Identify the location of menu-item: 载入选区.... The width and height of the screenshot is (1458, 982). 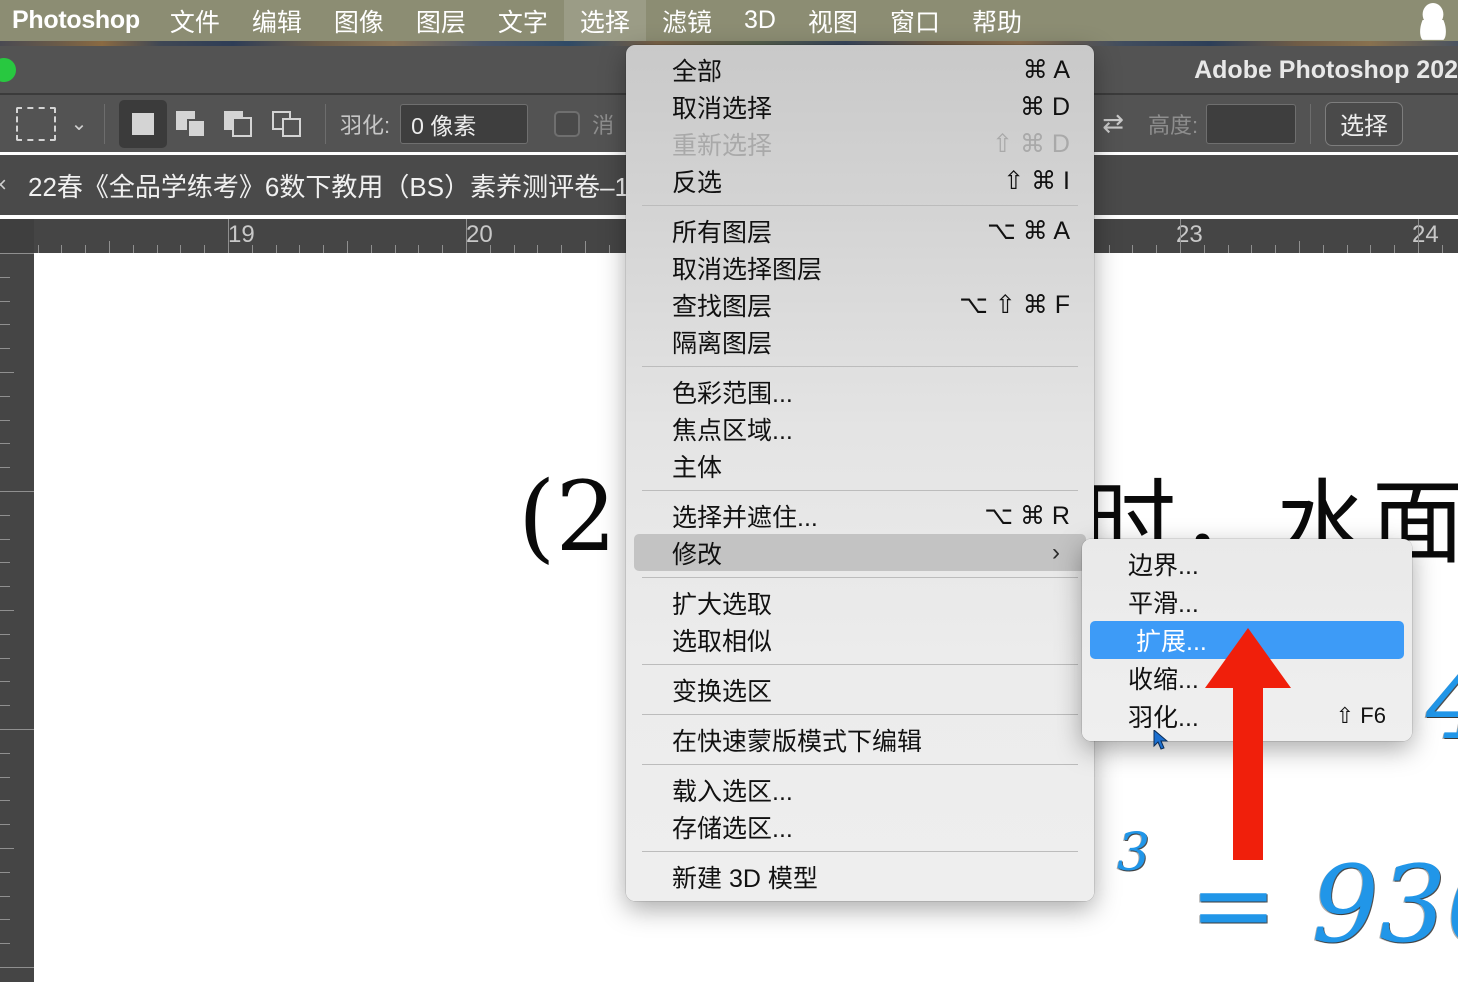
(860, 789).